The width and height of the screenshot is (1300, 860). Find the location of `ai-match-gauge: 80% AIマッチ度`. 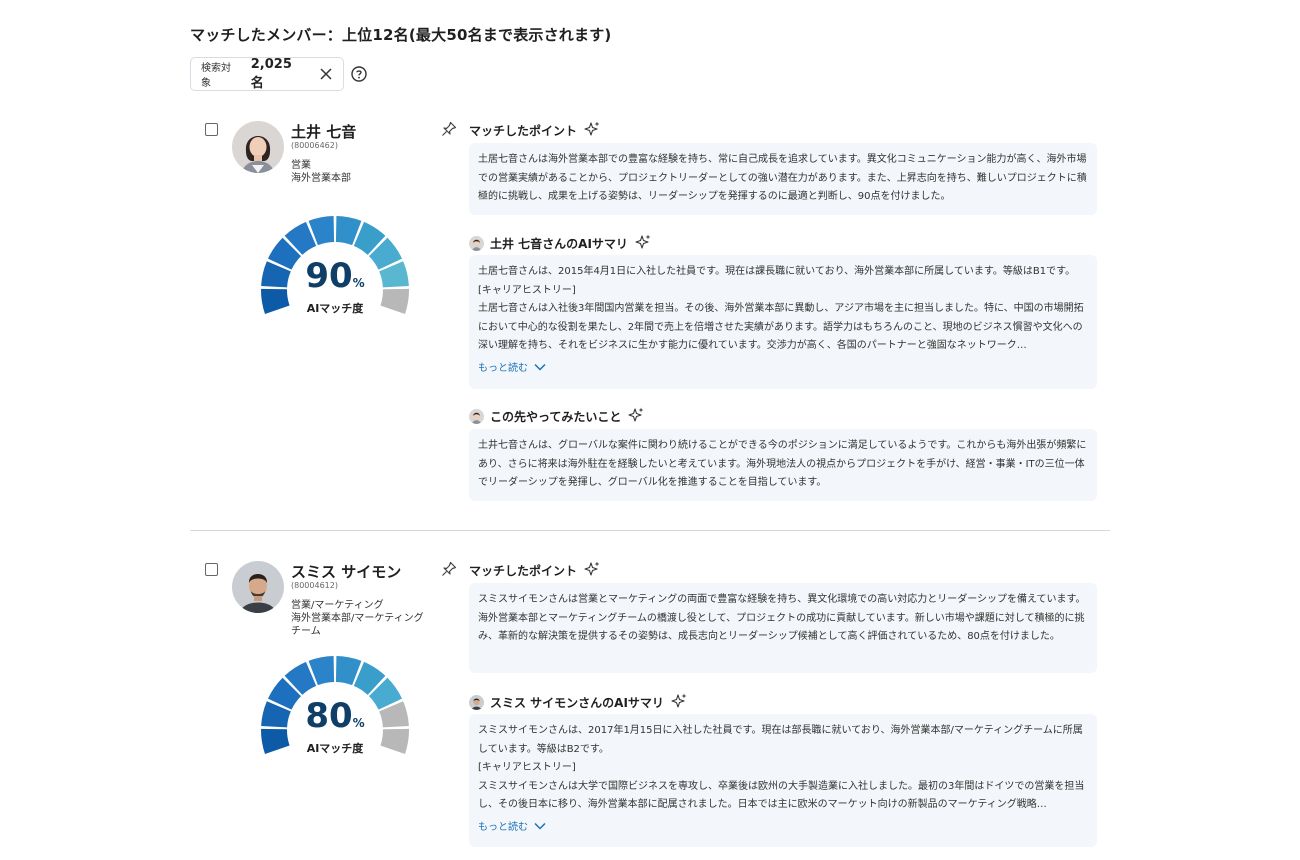

ai-match-gauge: 80% AIマッチ度 is located at coordinates (335, 707).